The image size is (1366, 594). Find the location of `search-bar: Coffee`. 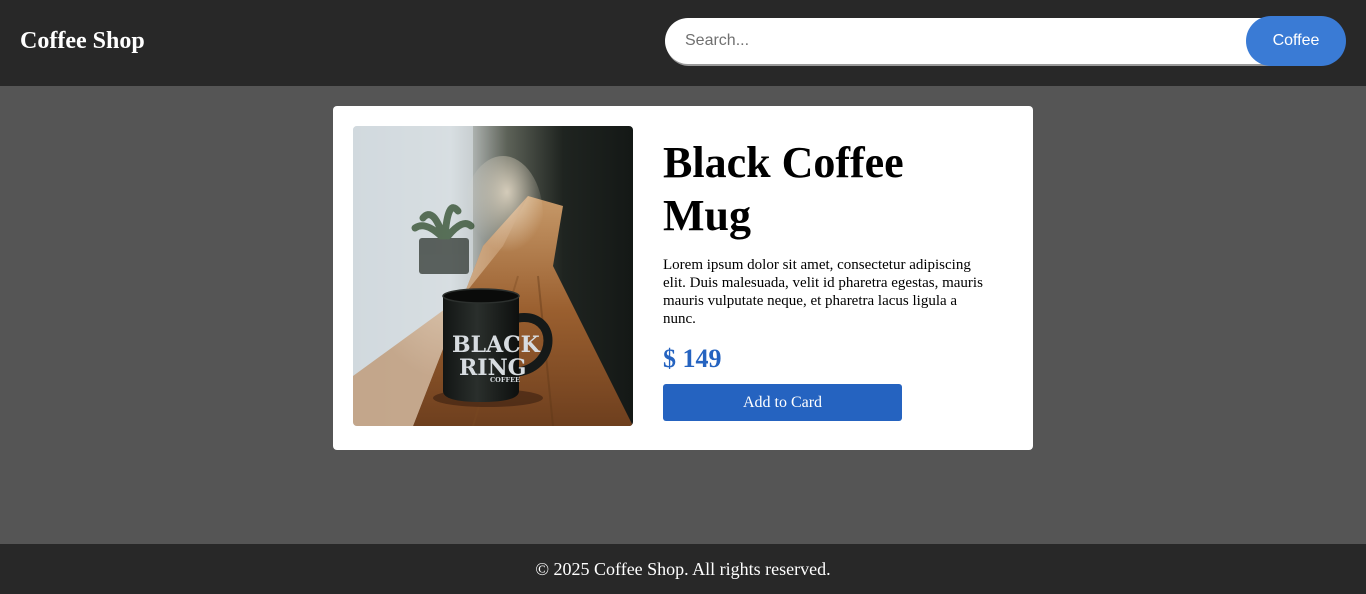

search-bar: Coffee is located at coordinates (1005, 41).